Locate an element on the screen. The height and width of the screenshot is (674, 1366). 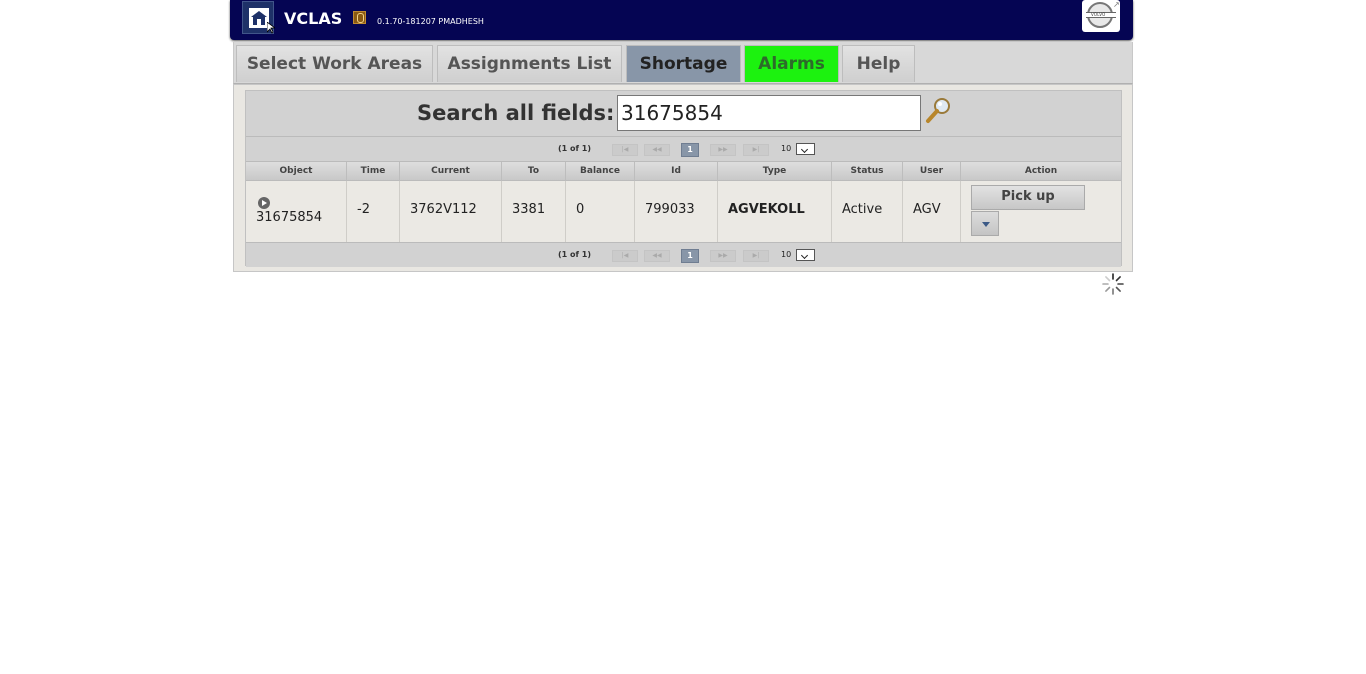
tab-assignments-list: Assignments List is located at coordinates (529, 63).